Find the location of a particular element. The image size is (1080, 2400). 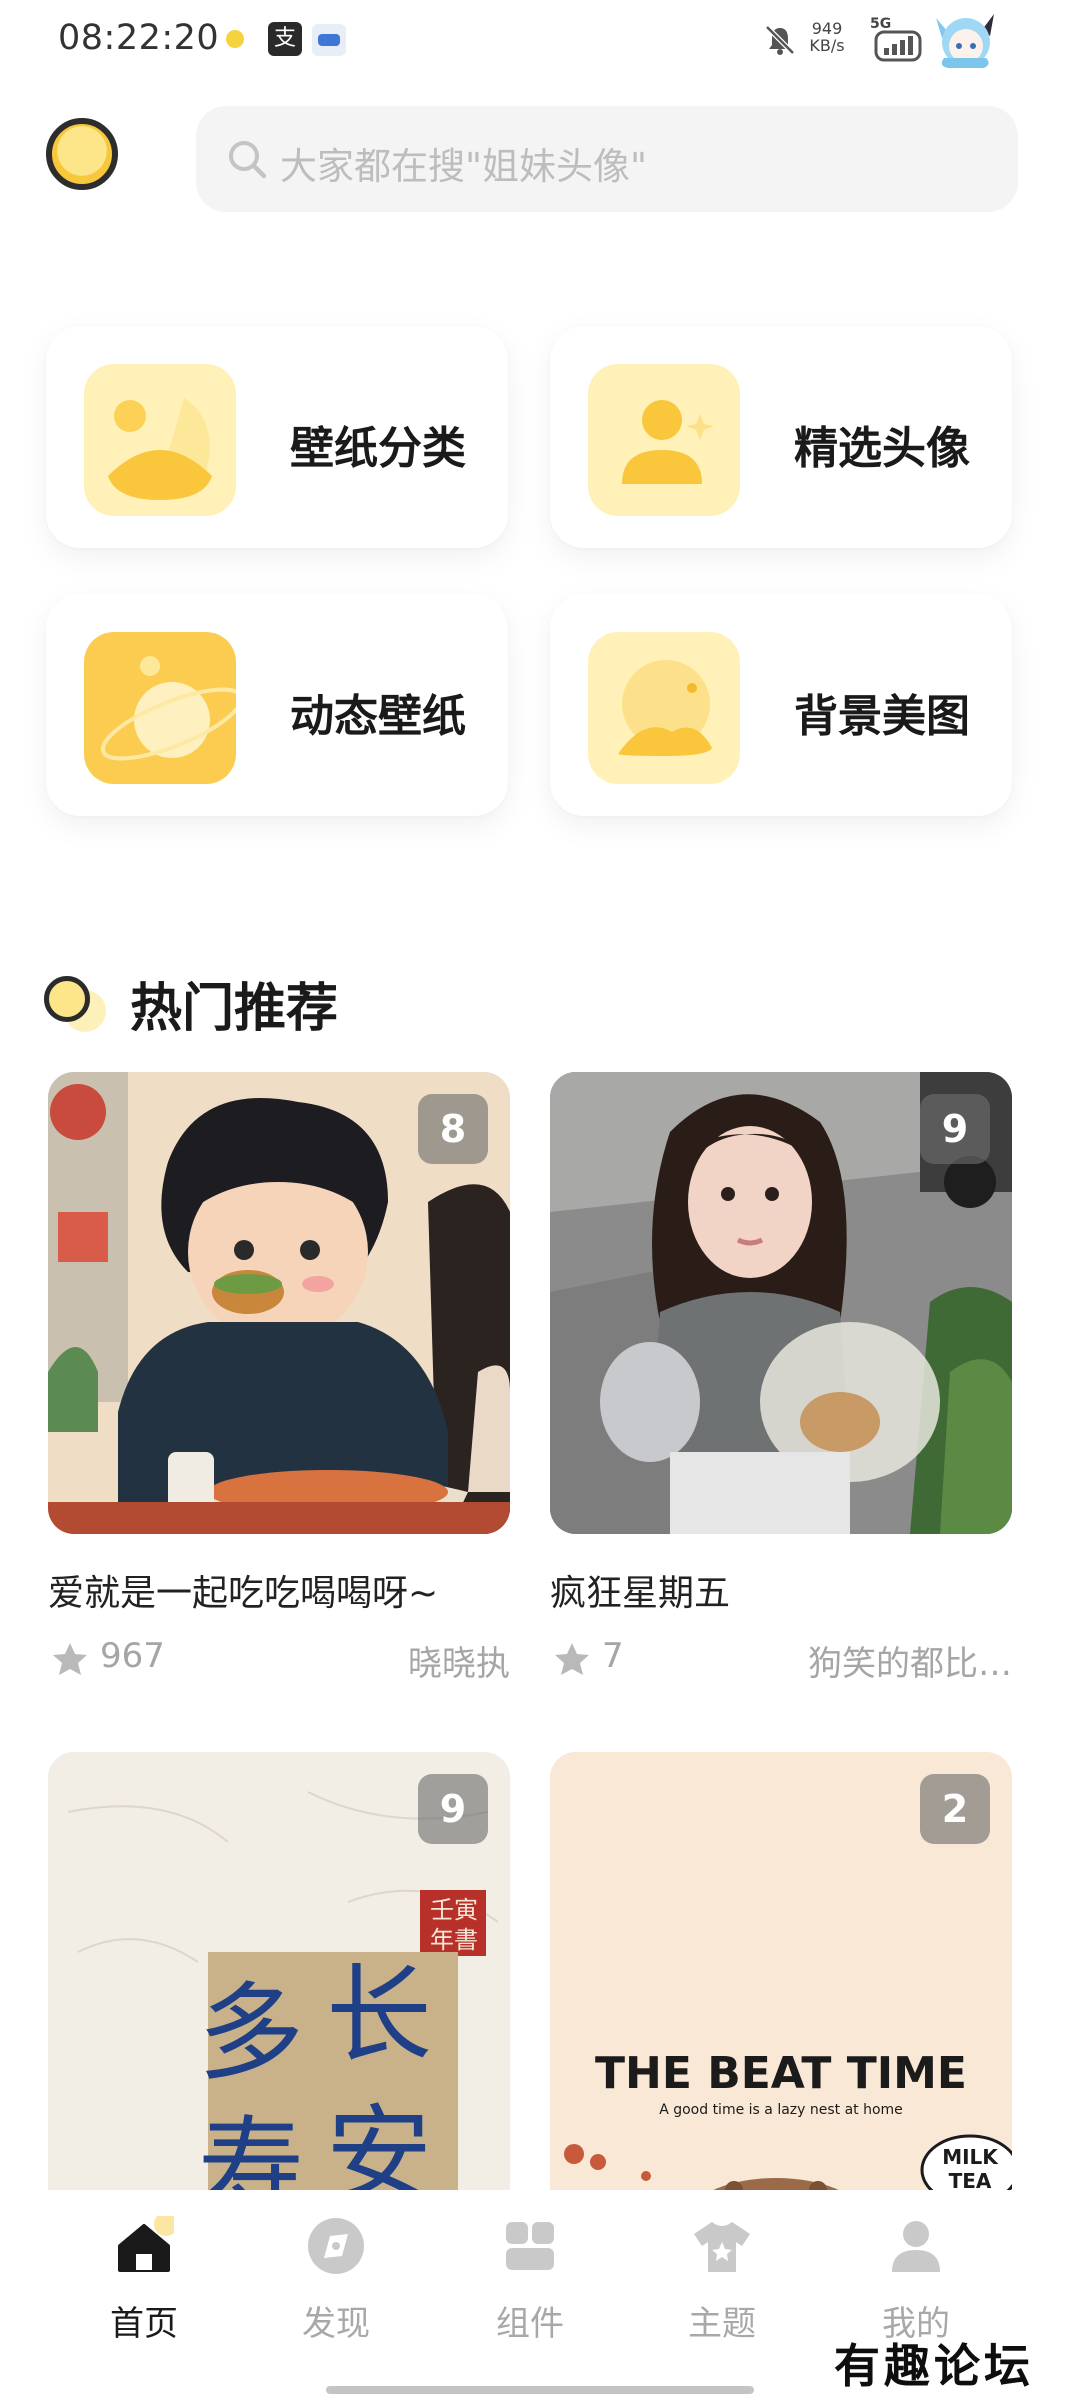

network-speed: 949 KB/s is located at coordinates (827, 37).